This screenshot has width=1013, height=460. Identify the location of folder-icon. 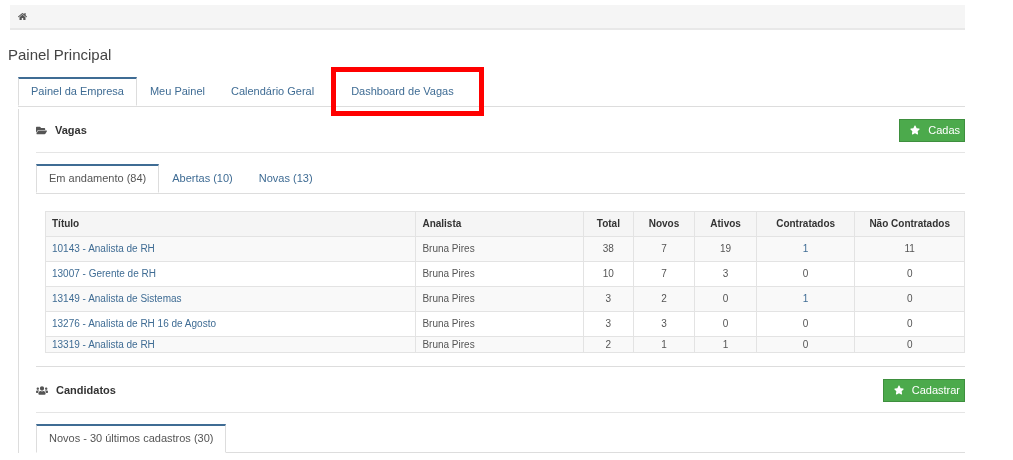
(41, 130).